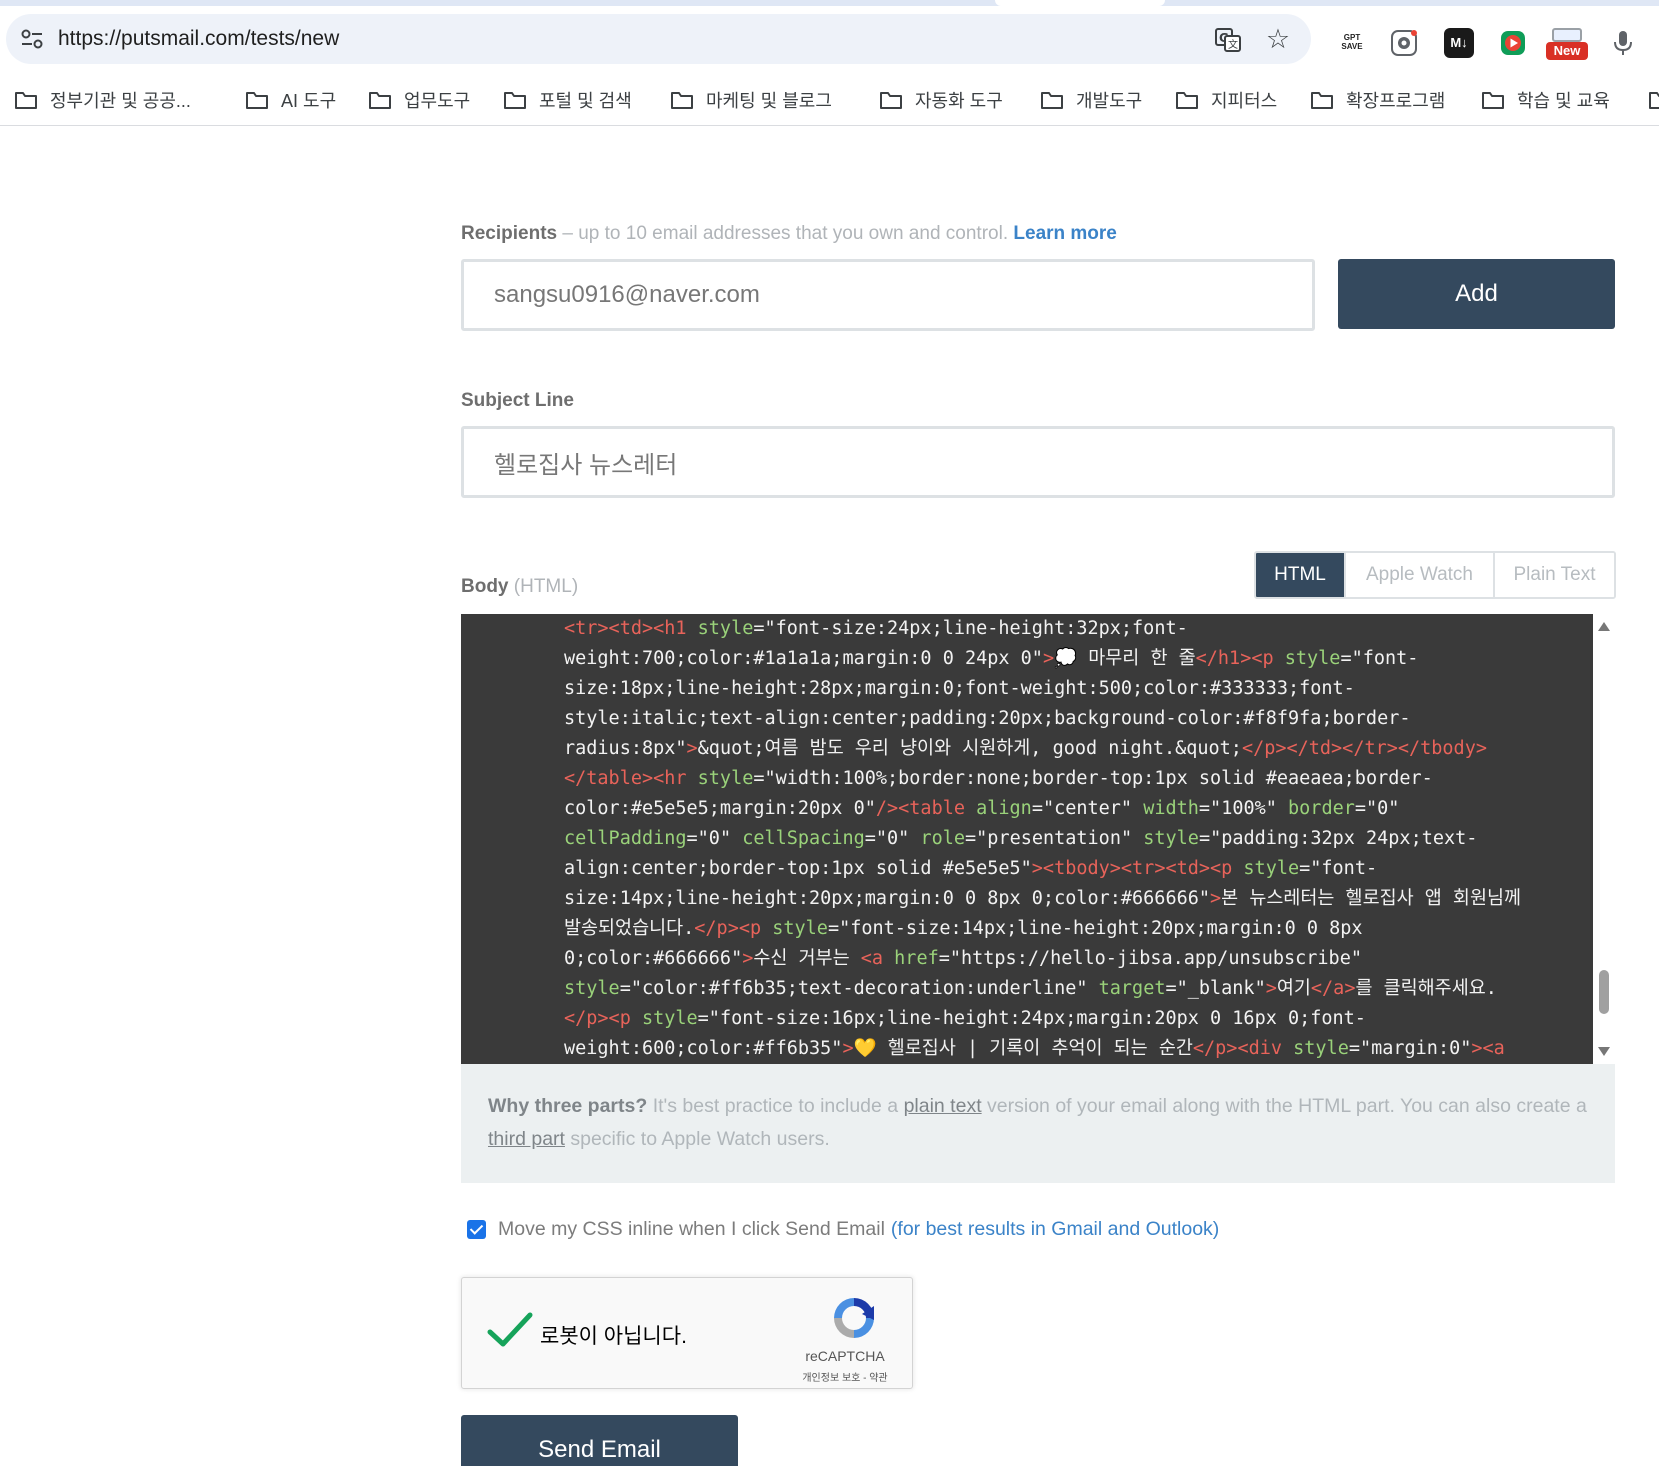 The width and height of the screenshot is (1659, 1466). I want to click on plain-text-link: plain text, so click(943, 1106).